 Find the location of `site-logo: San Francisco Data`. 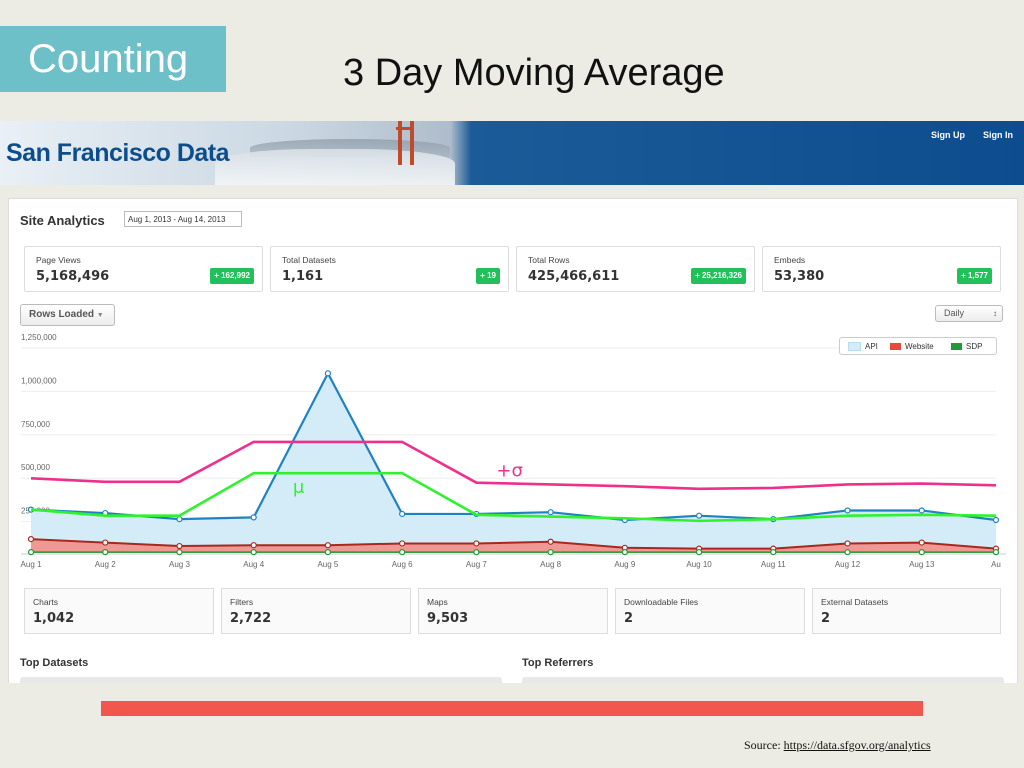

site-logo: San Francisco Data is located at coordinates (118, 153).